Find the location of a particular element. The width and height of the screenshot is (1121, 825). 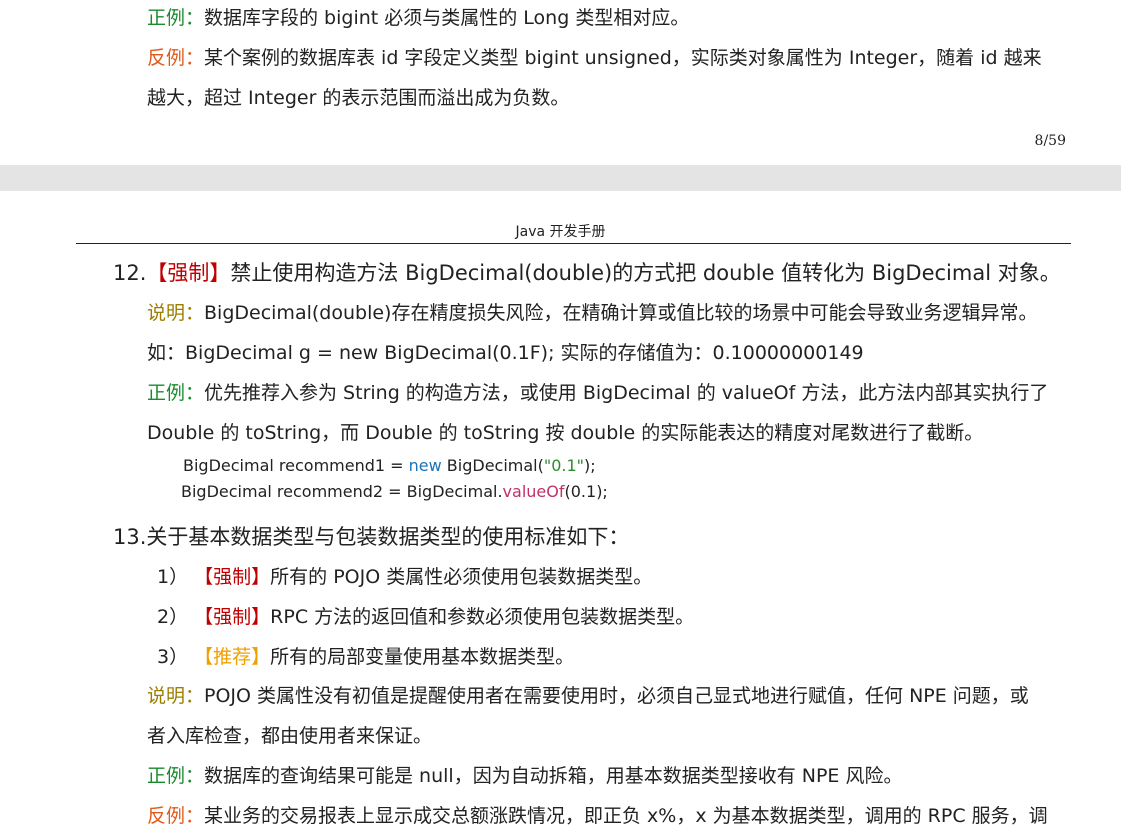

code-text: BigDecimal recommend2 = BigDecimal. is located at coordinates (342, 491).